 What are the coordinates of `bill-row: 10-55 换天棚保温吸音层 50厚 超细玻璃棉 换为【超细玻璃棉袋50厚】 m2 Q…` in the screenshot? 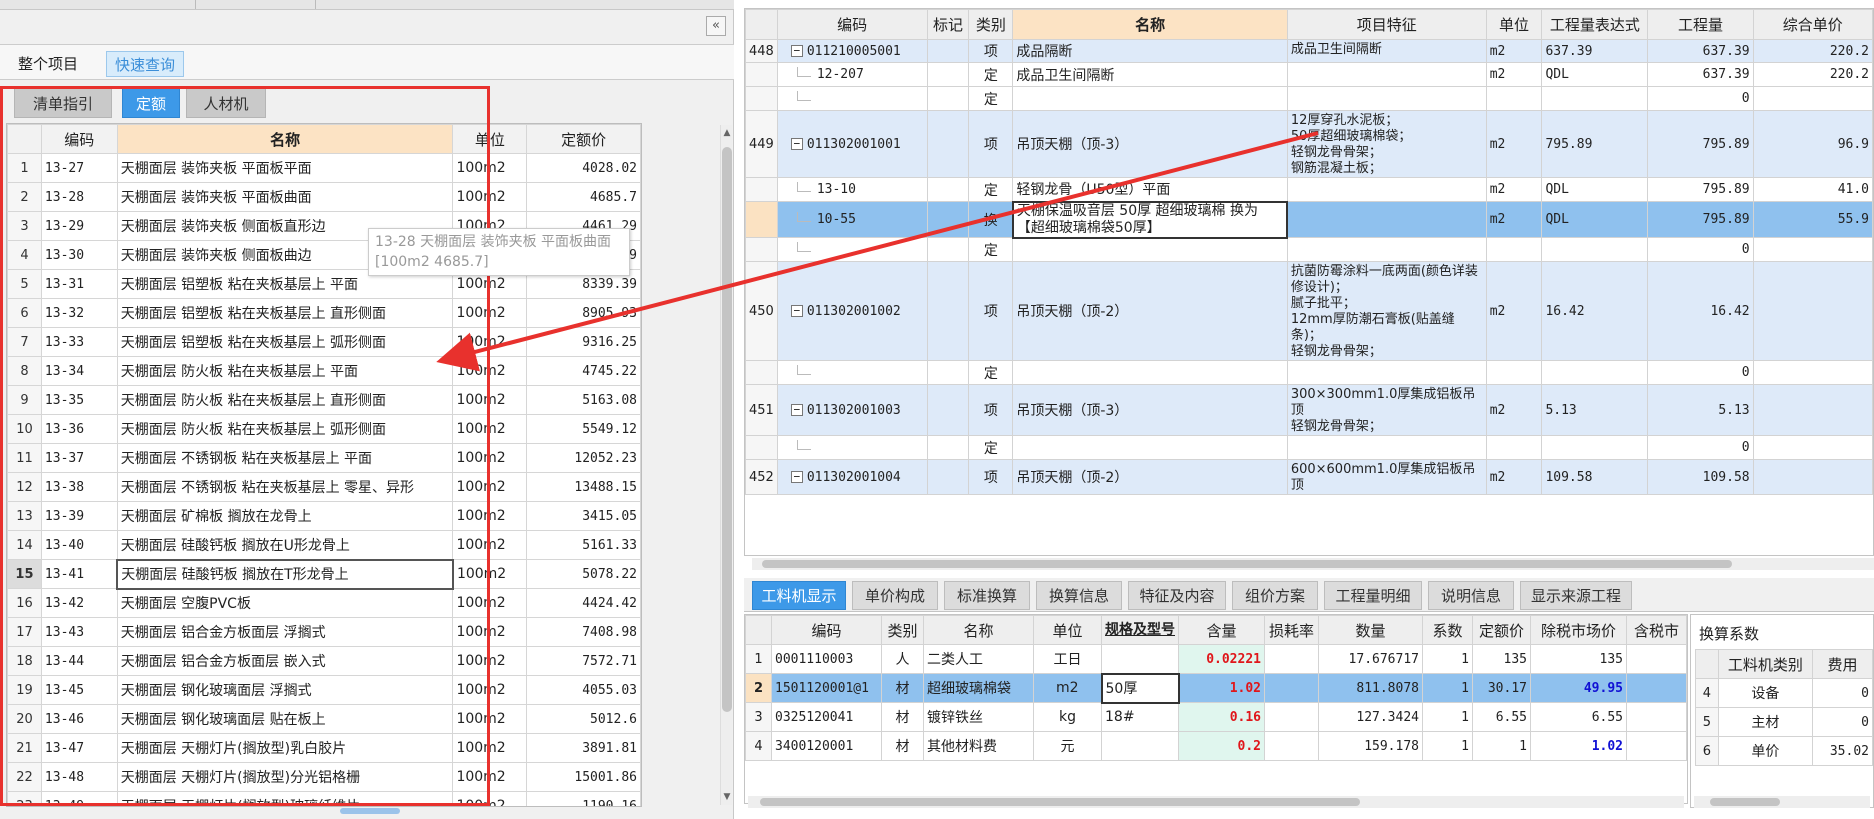 It's located at (1309, 219).